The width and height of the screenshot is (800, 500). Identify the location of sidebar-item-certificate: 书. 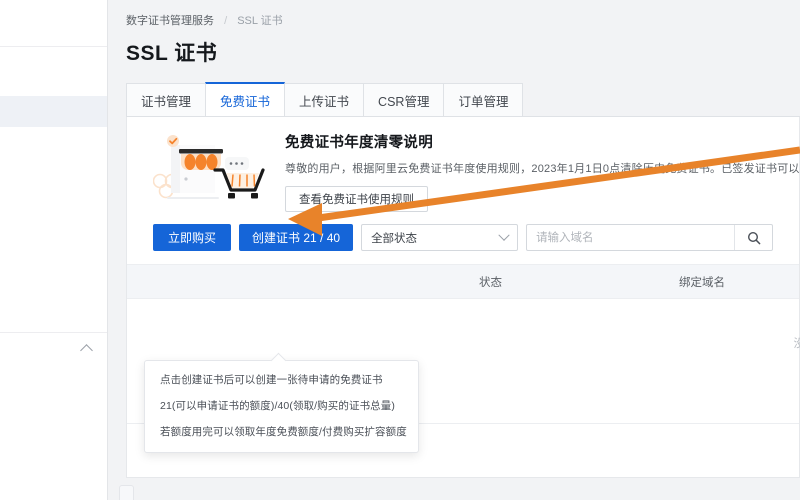
(53, 185).